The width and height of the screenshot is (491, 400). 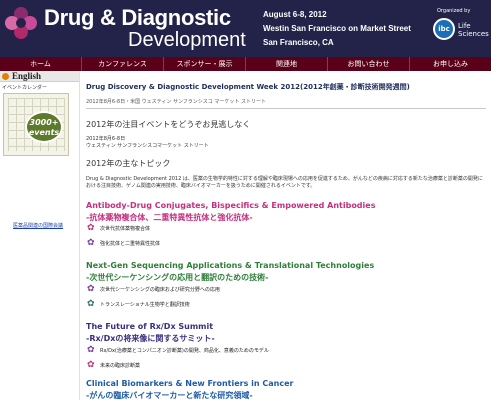 I want to click on track-title-ja: -Rx/Dxの将来像に関するサミット-, so click(x=150, y=338).